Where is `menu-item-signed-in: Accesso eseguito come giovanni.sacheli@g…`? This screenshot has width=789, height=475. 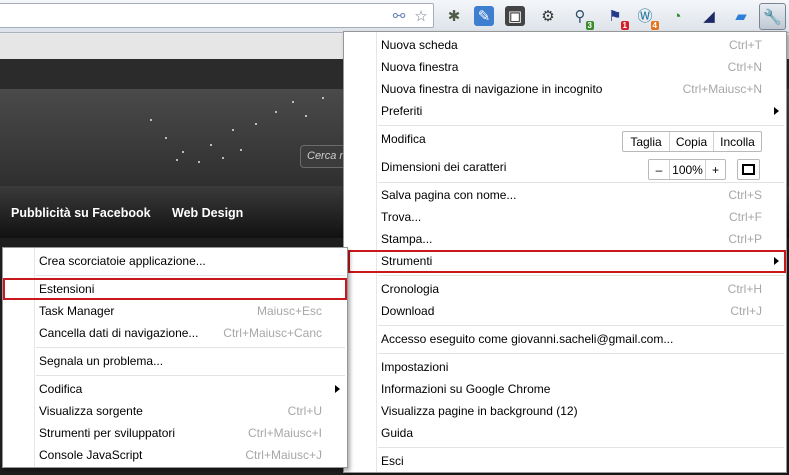 menu-item-signed-in: Accesso eseguito come giovanni.sacheli@g… is located at coordinates (565, 339).